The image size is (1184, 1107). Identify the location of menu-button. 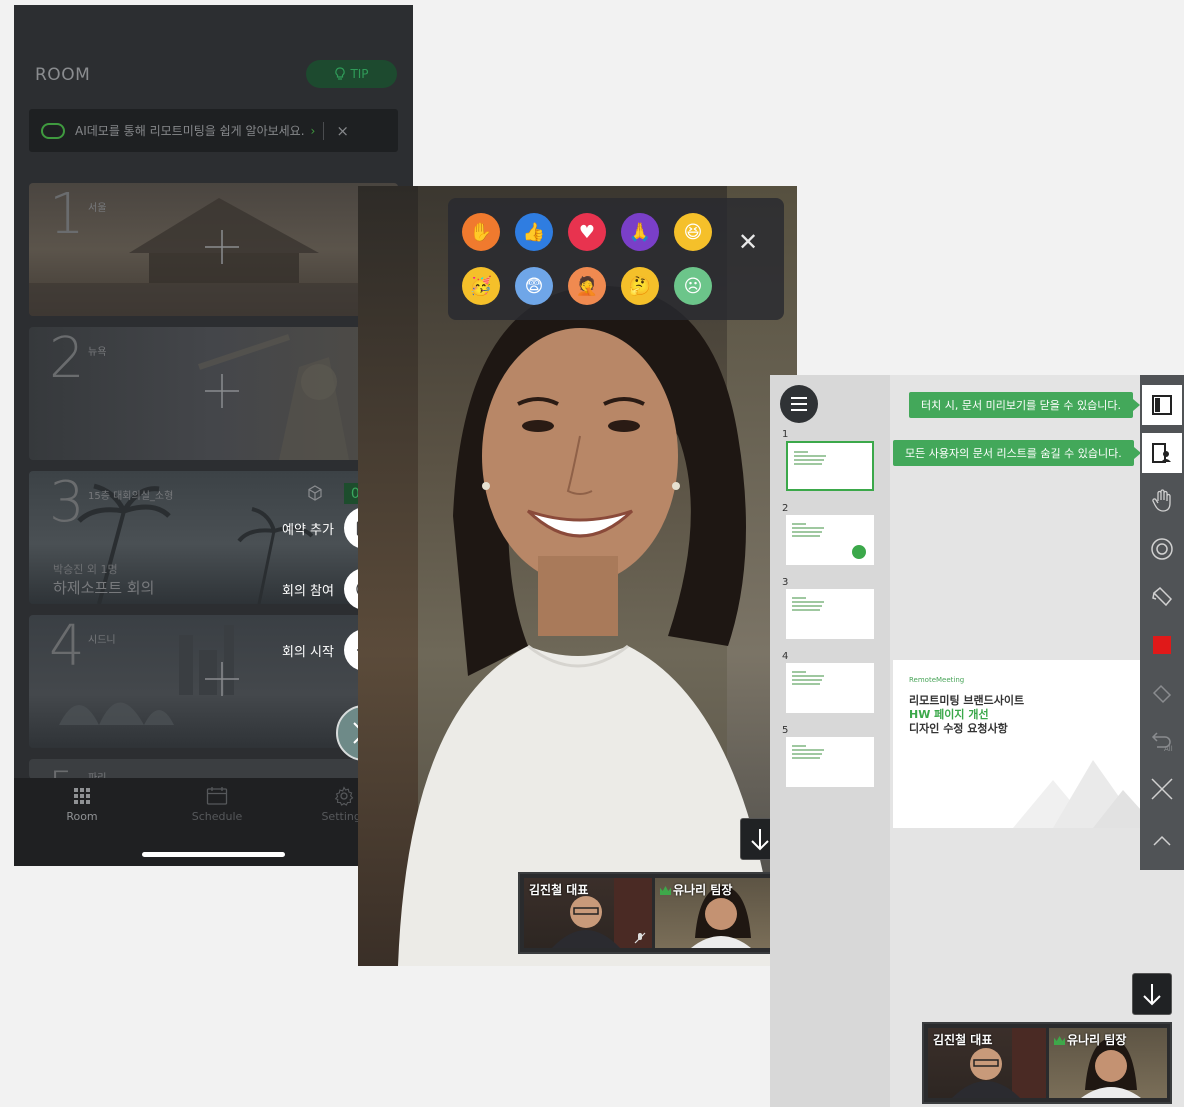
(799, 404).